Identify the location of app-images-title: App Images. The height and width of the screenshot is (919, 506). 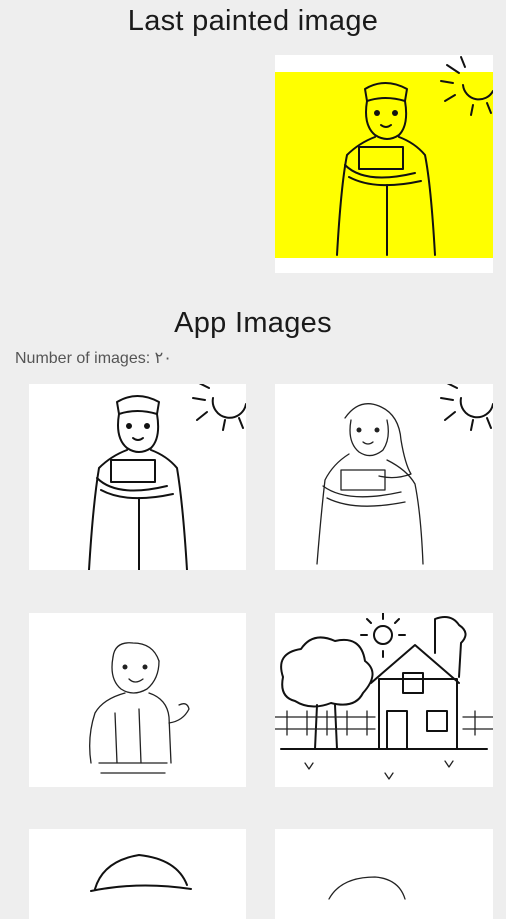
(253, 323).